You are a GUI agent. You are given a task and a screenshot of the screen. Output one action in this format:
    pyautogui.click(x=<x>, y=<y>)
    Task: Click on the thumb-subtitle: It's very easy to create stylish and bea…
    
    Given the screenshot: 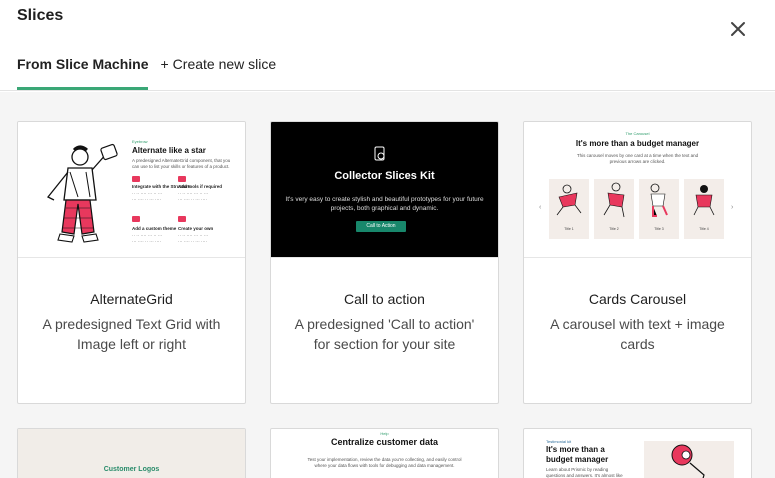 What is the action you would take?
    pyautogui.click(x=384, y=204)
    